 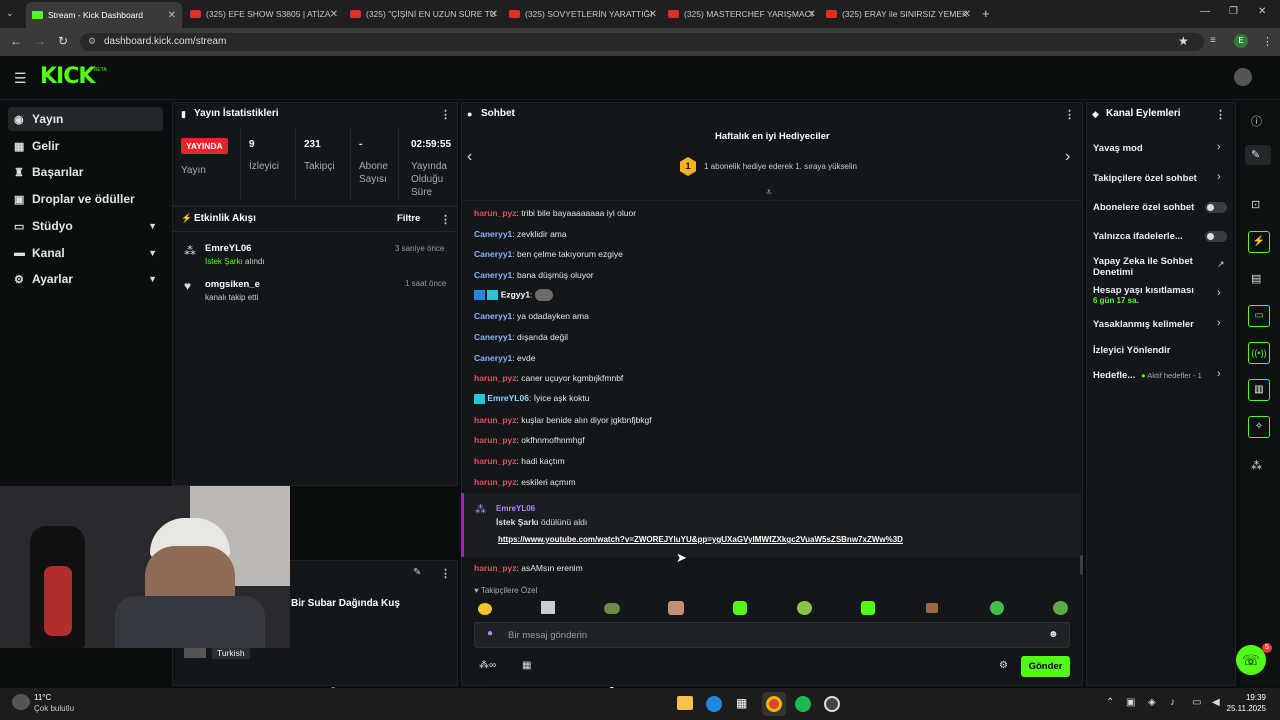 What do you see at coordinates (1069, 114) in the screenshot?
I see `chat-menu-icon: ⋮` at bounding box center [1069, 114].